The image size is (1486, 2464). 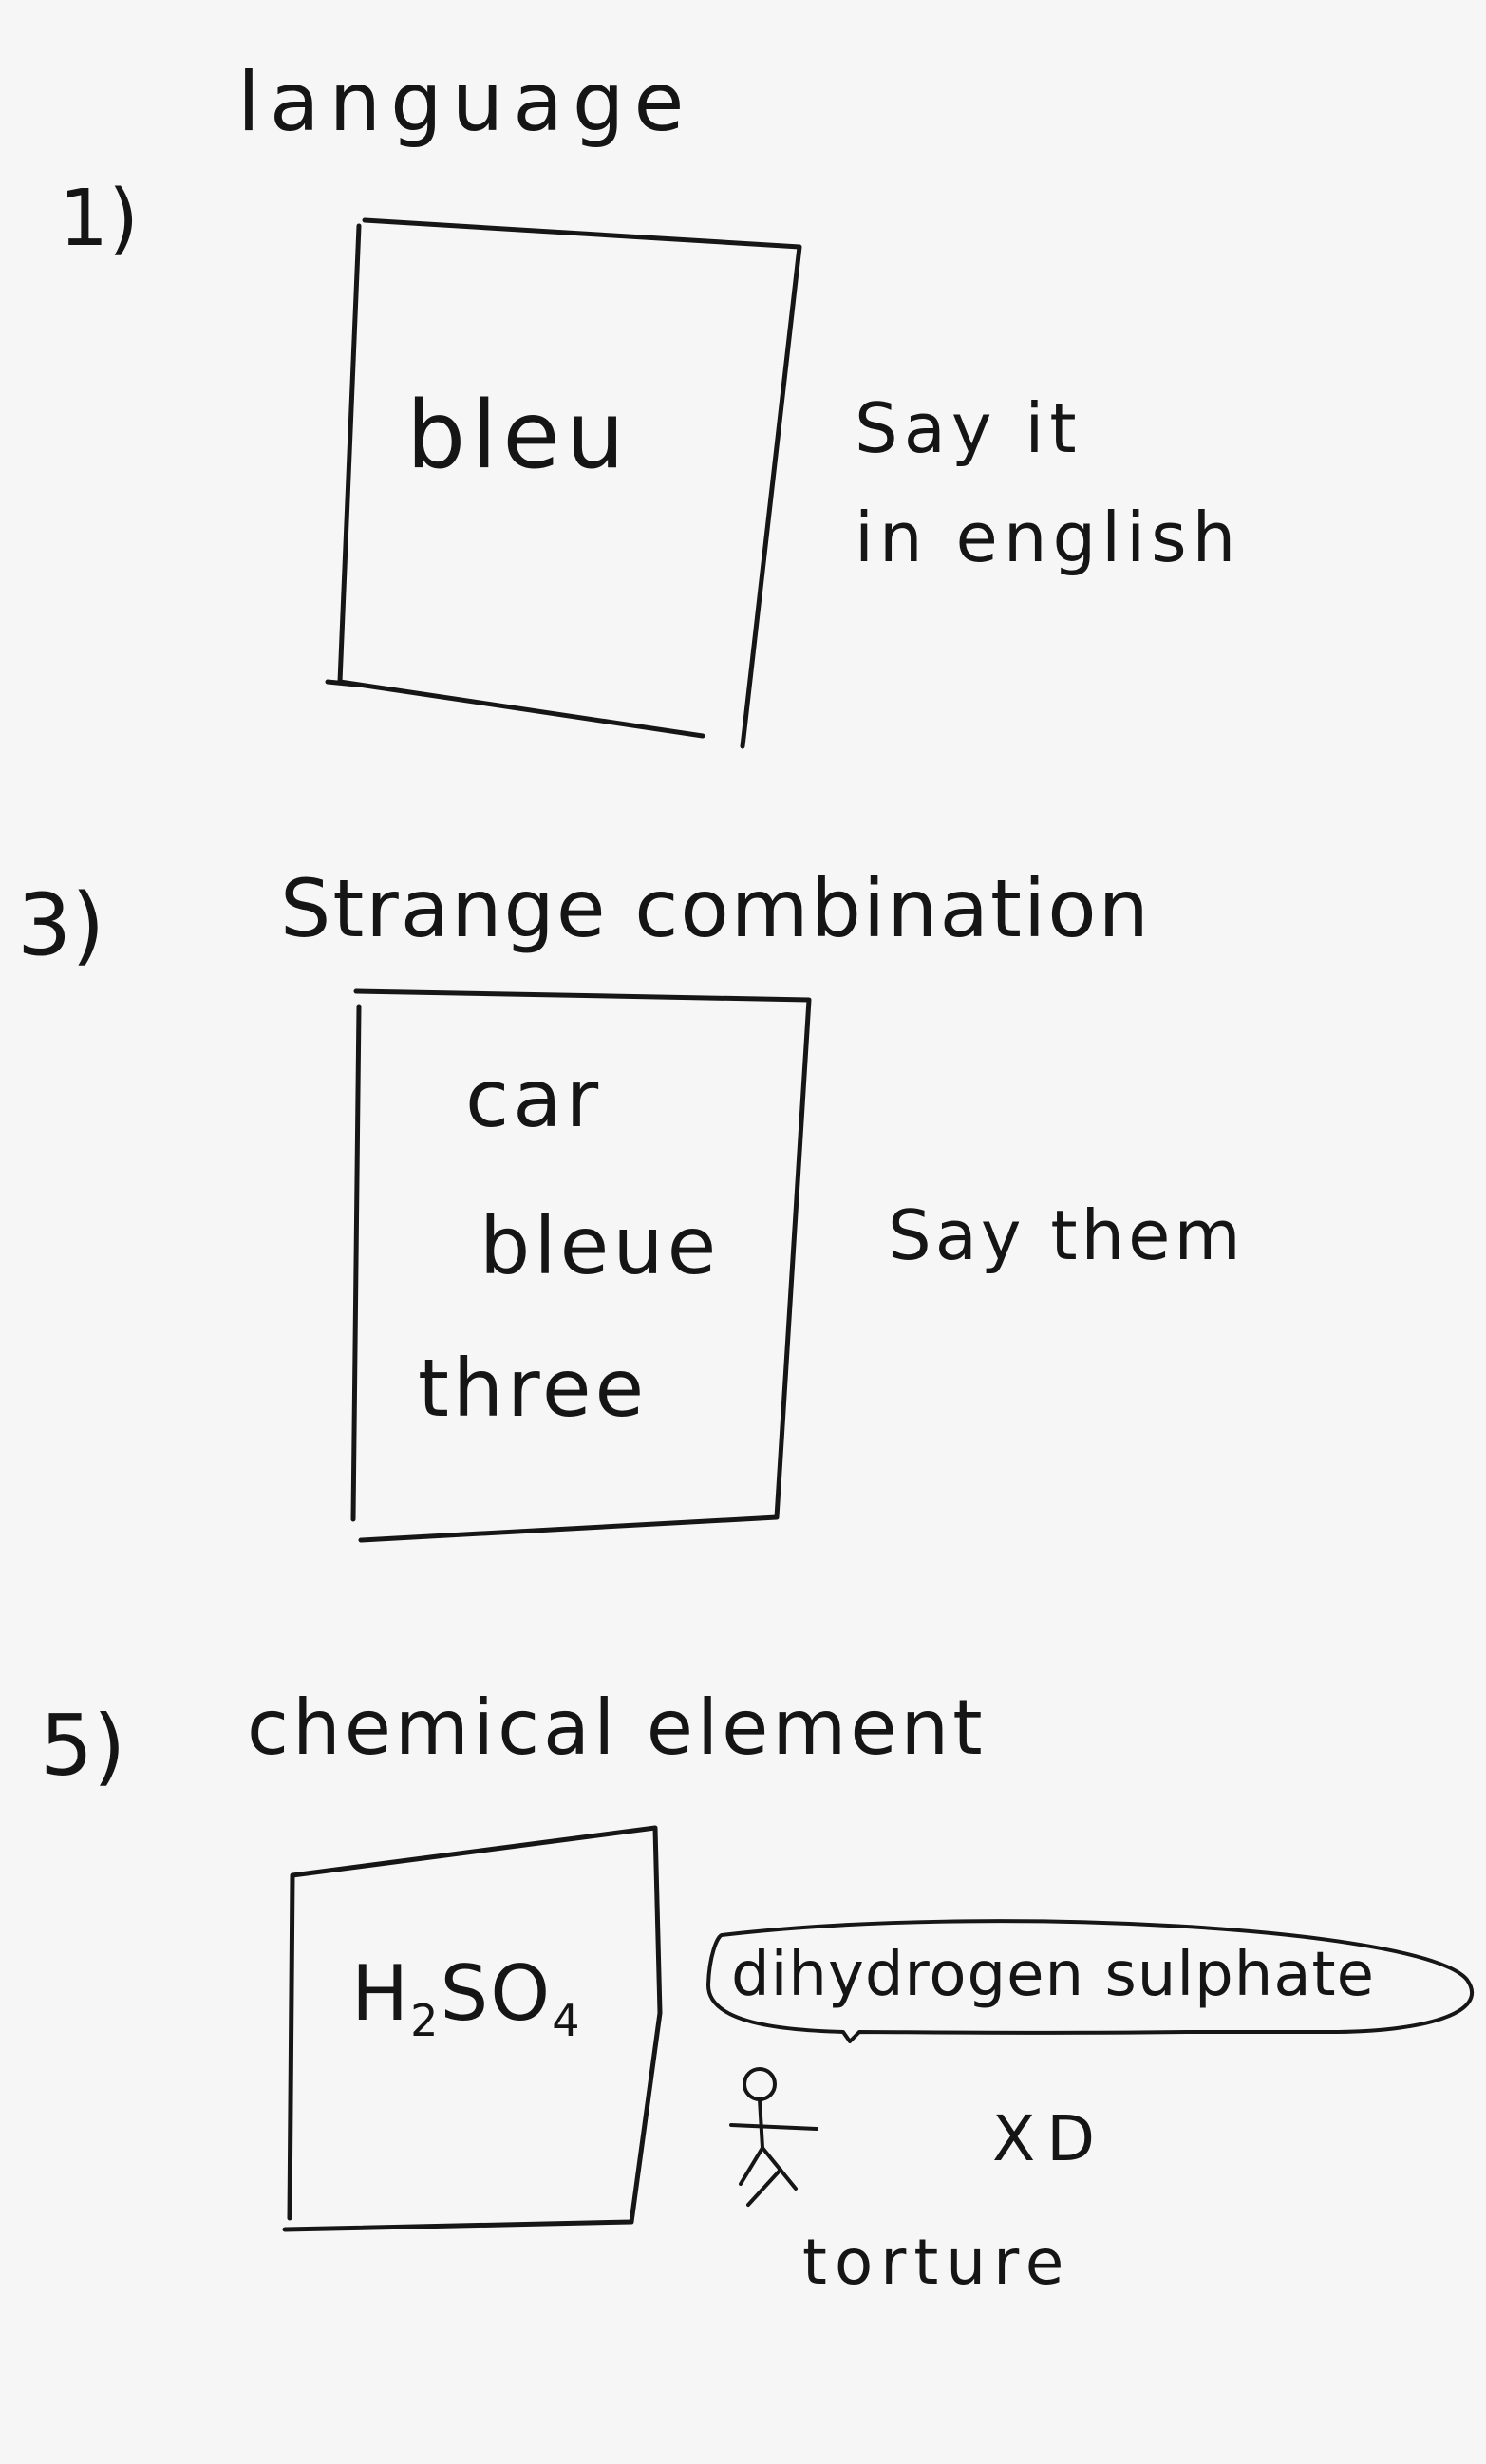 What do you see at coordinates (1067, 1235) in the screenshot?
I see `note-line: Say them` at bounding box center [1067, 1235].